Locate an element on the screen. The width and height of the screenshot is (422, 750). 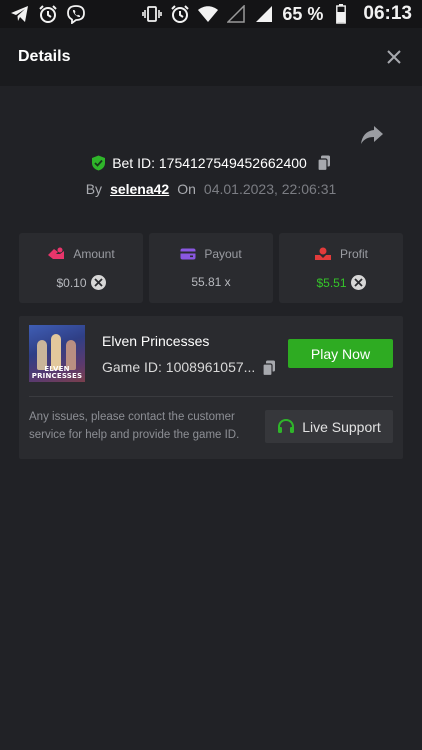
live-support-button: Live Support is located at coordinates (329, 426).